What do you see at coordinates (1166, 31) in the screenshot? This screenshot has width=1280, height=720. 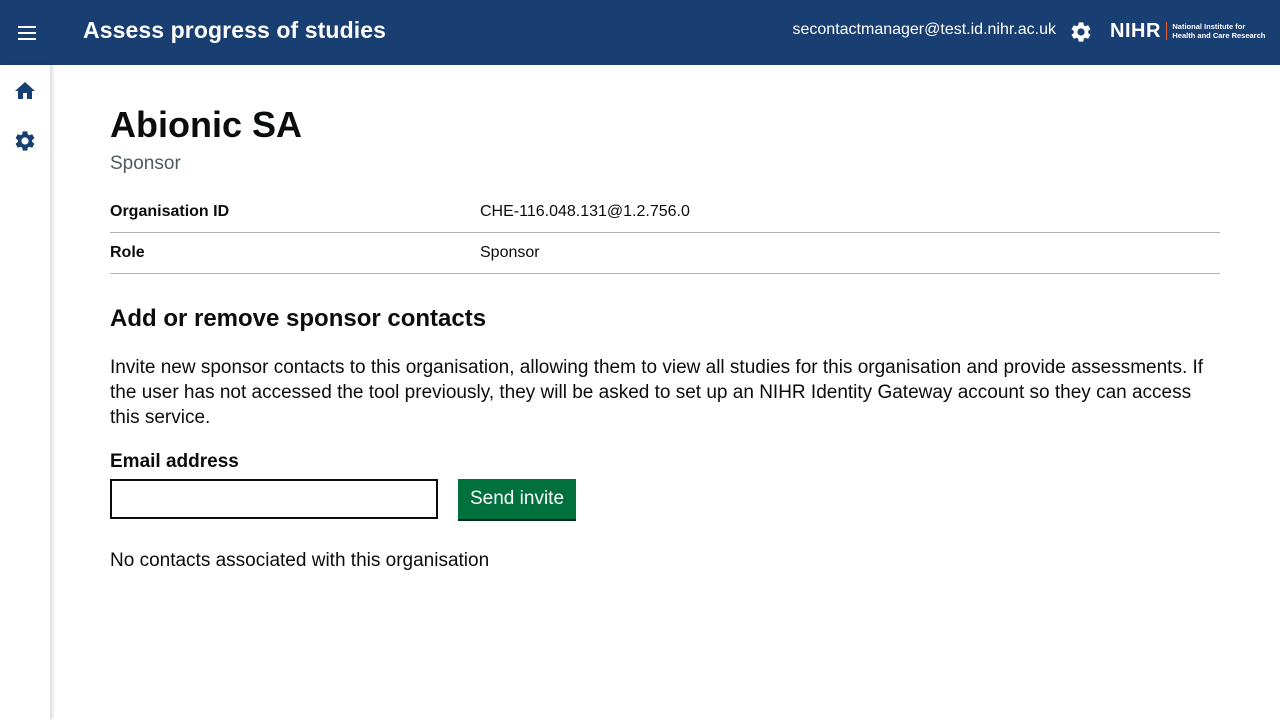 I see `logo-divider` at bounding box center [1166, 31].